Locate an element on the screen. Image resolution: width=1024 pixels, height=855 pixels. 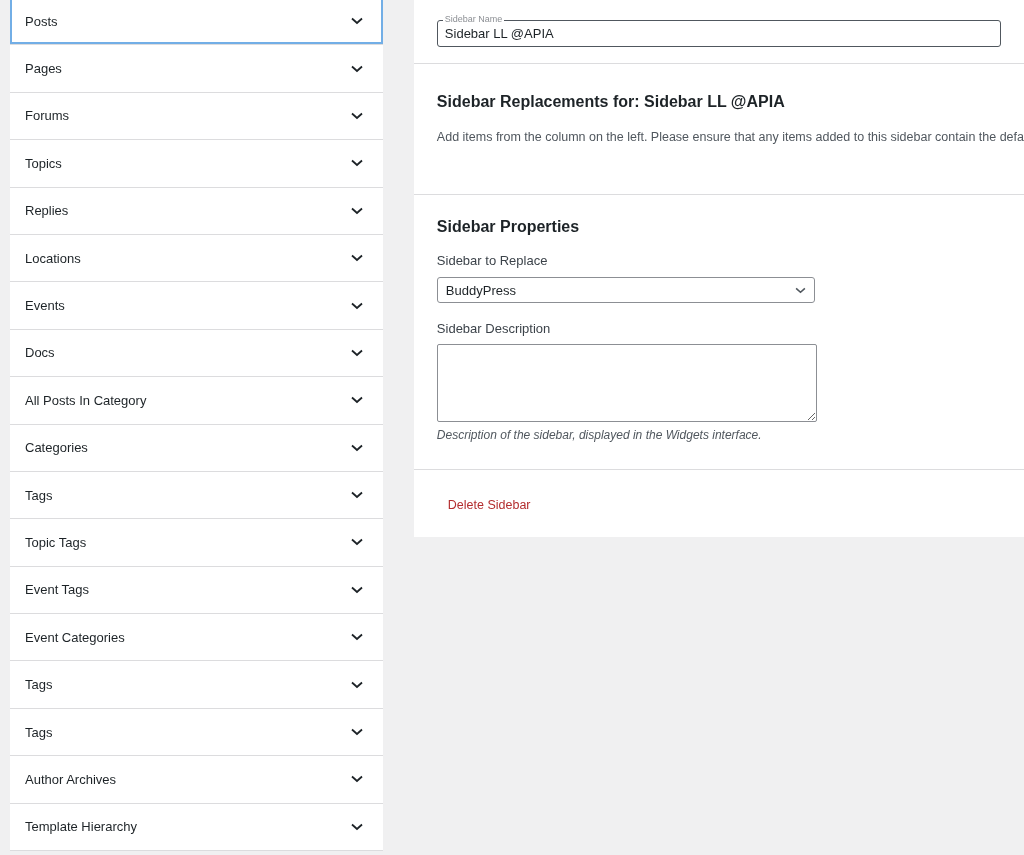
accordion-item: Event Tags is located at coordinates (196, 590).